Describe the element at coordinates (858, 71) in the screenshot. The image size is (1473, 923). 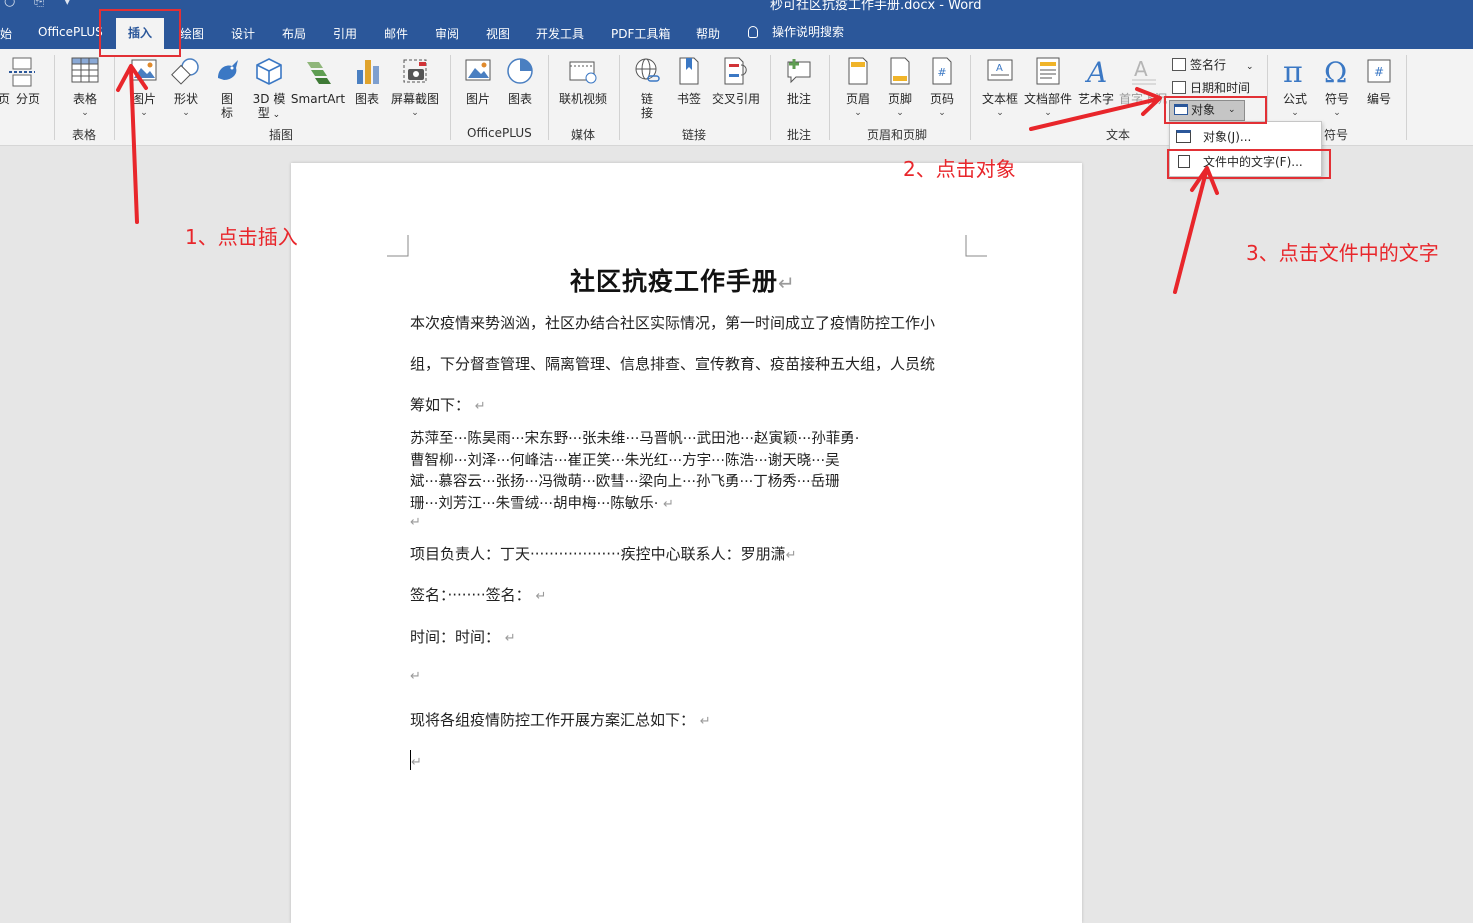
I see `header-icon` at that location.